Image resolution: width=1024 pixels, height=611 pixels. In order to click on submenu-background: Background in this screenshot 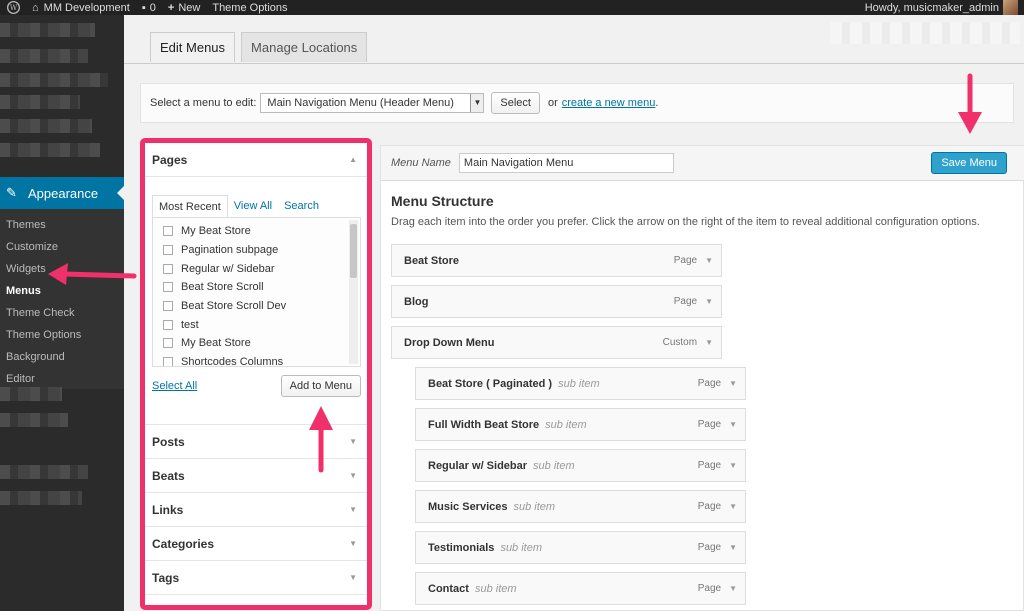, I will do `click(62, 357)`.